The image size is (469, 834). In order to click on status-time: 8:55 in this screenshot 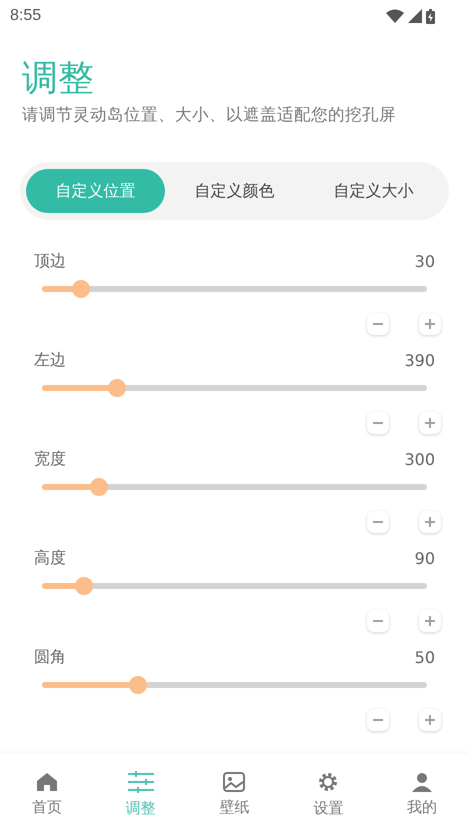, I will do `click(26, 16)`.